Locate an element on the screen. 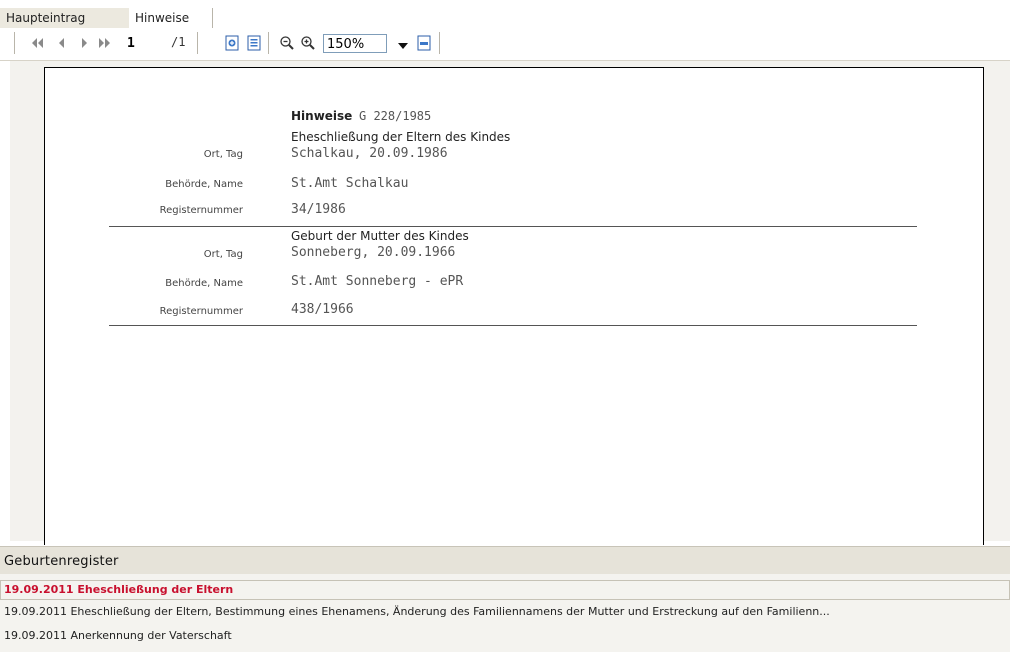 The image size is (1010, 652). page-total: /1 is located at coordinates (178, 42).